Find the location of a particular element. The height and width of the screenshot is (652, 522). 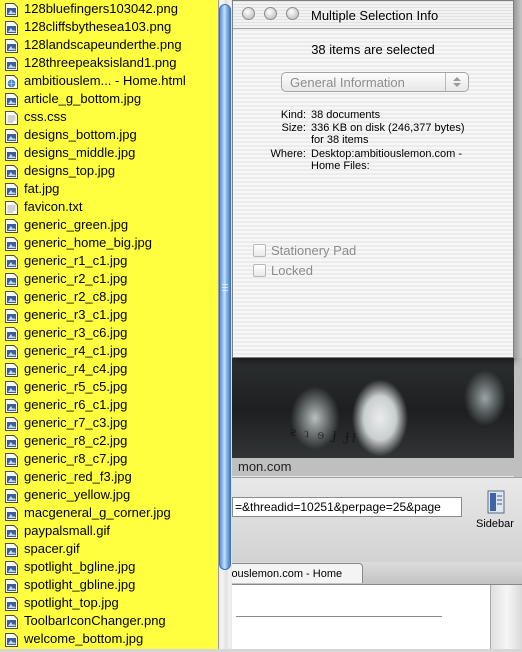

file-name: css.css is located at coordinates (45, 116).